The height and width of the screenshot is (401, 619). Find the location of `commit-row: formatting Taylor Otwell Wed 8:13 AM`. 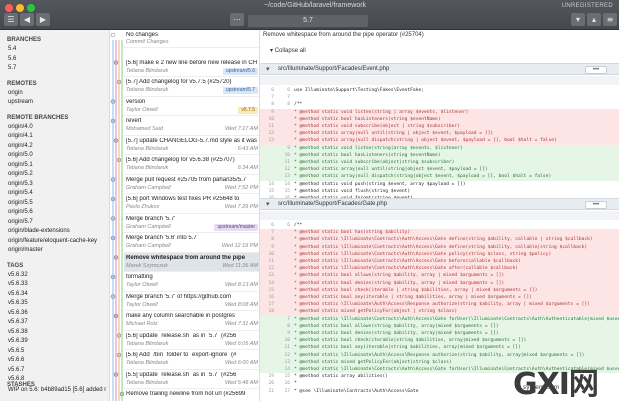

commit-row: formatting Taylor Otwell Wed 8:13 AM is located at coordinates (191, 282).